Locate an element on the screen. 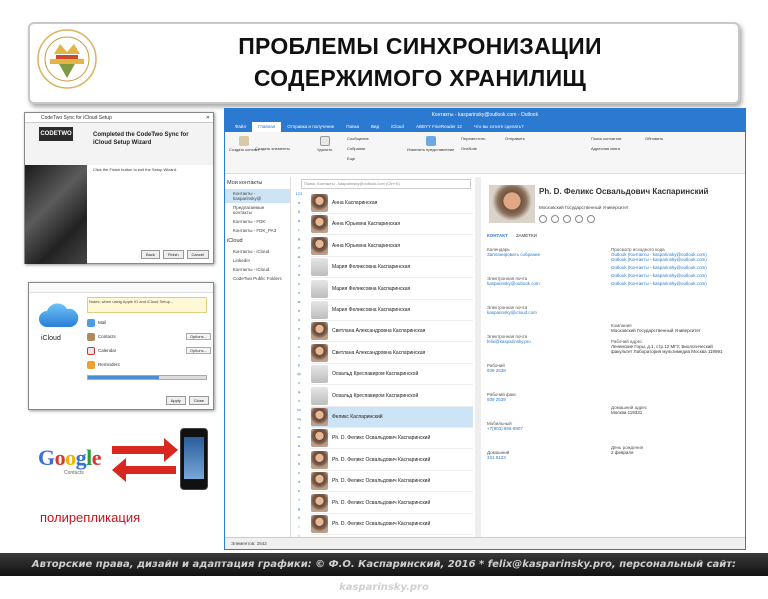 Image resolution: width=768 pixels, height=599 pixels. tab-folder: Папка is located at coordinates (352, 127).